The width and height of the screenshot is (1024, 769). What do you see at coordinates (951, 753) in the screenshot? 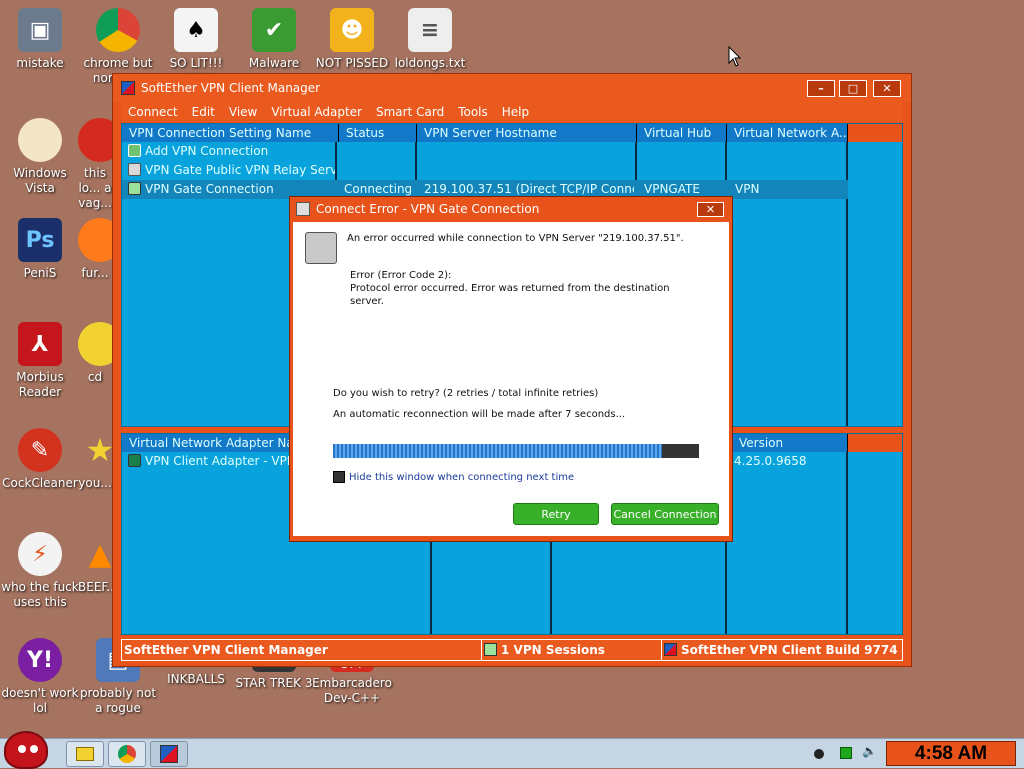
I see `clock: 4:58 AM` at bounding box center [951, 753].